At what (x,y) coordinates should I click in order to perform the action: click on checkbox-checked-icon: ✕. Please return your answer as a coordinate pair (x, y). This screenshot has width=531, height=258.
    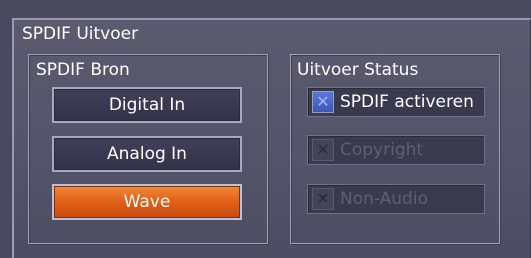
    Looking at the image, I should click on (323, 102).